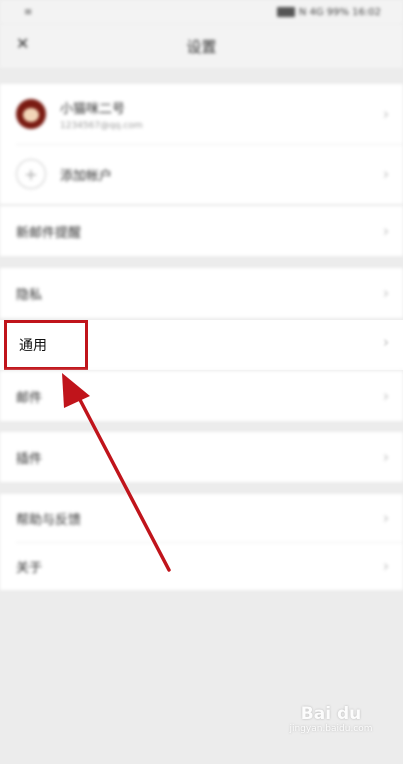 The height and width of the screenshot is (764, 403). I want to click on annotation-arrow, so click(116, 472).